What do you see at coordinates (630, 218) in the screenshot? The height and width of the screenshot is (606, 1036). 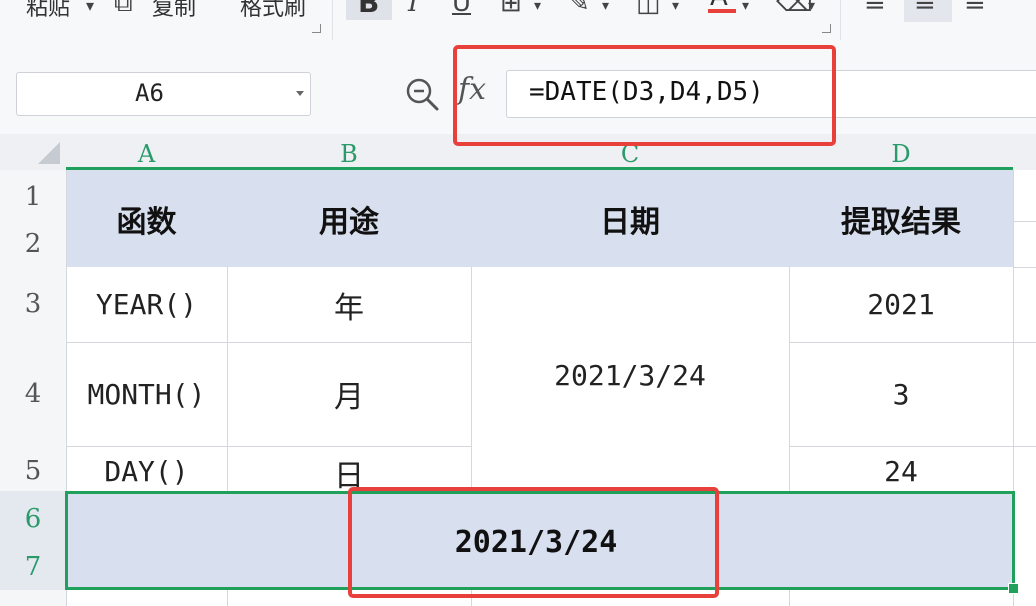 I see `header-cell-date: 日期` at bounding box center [630, 218].